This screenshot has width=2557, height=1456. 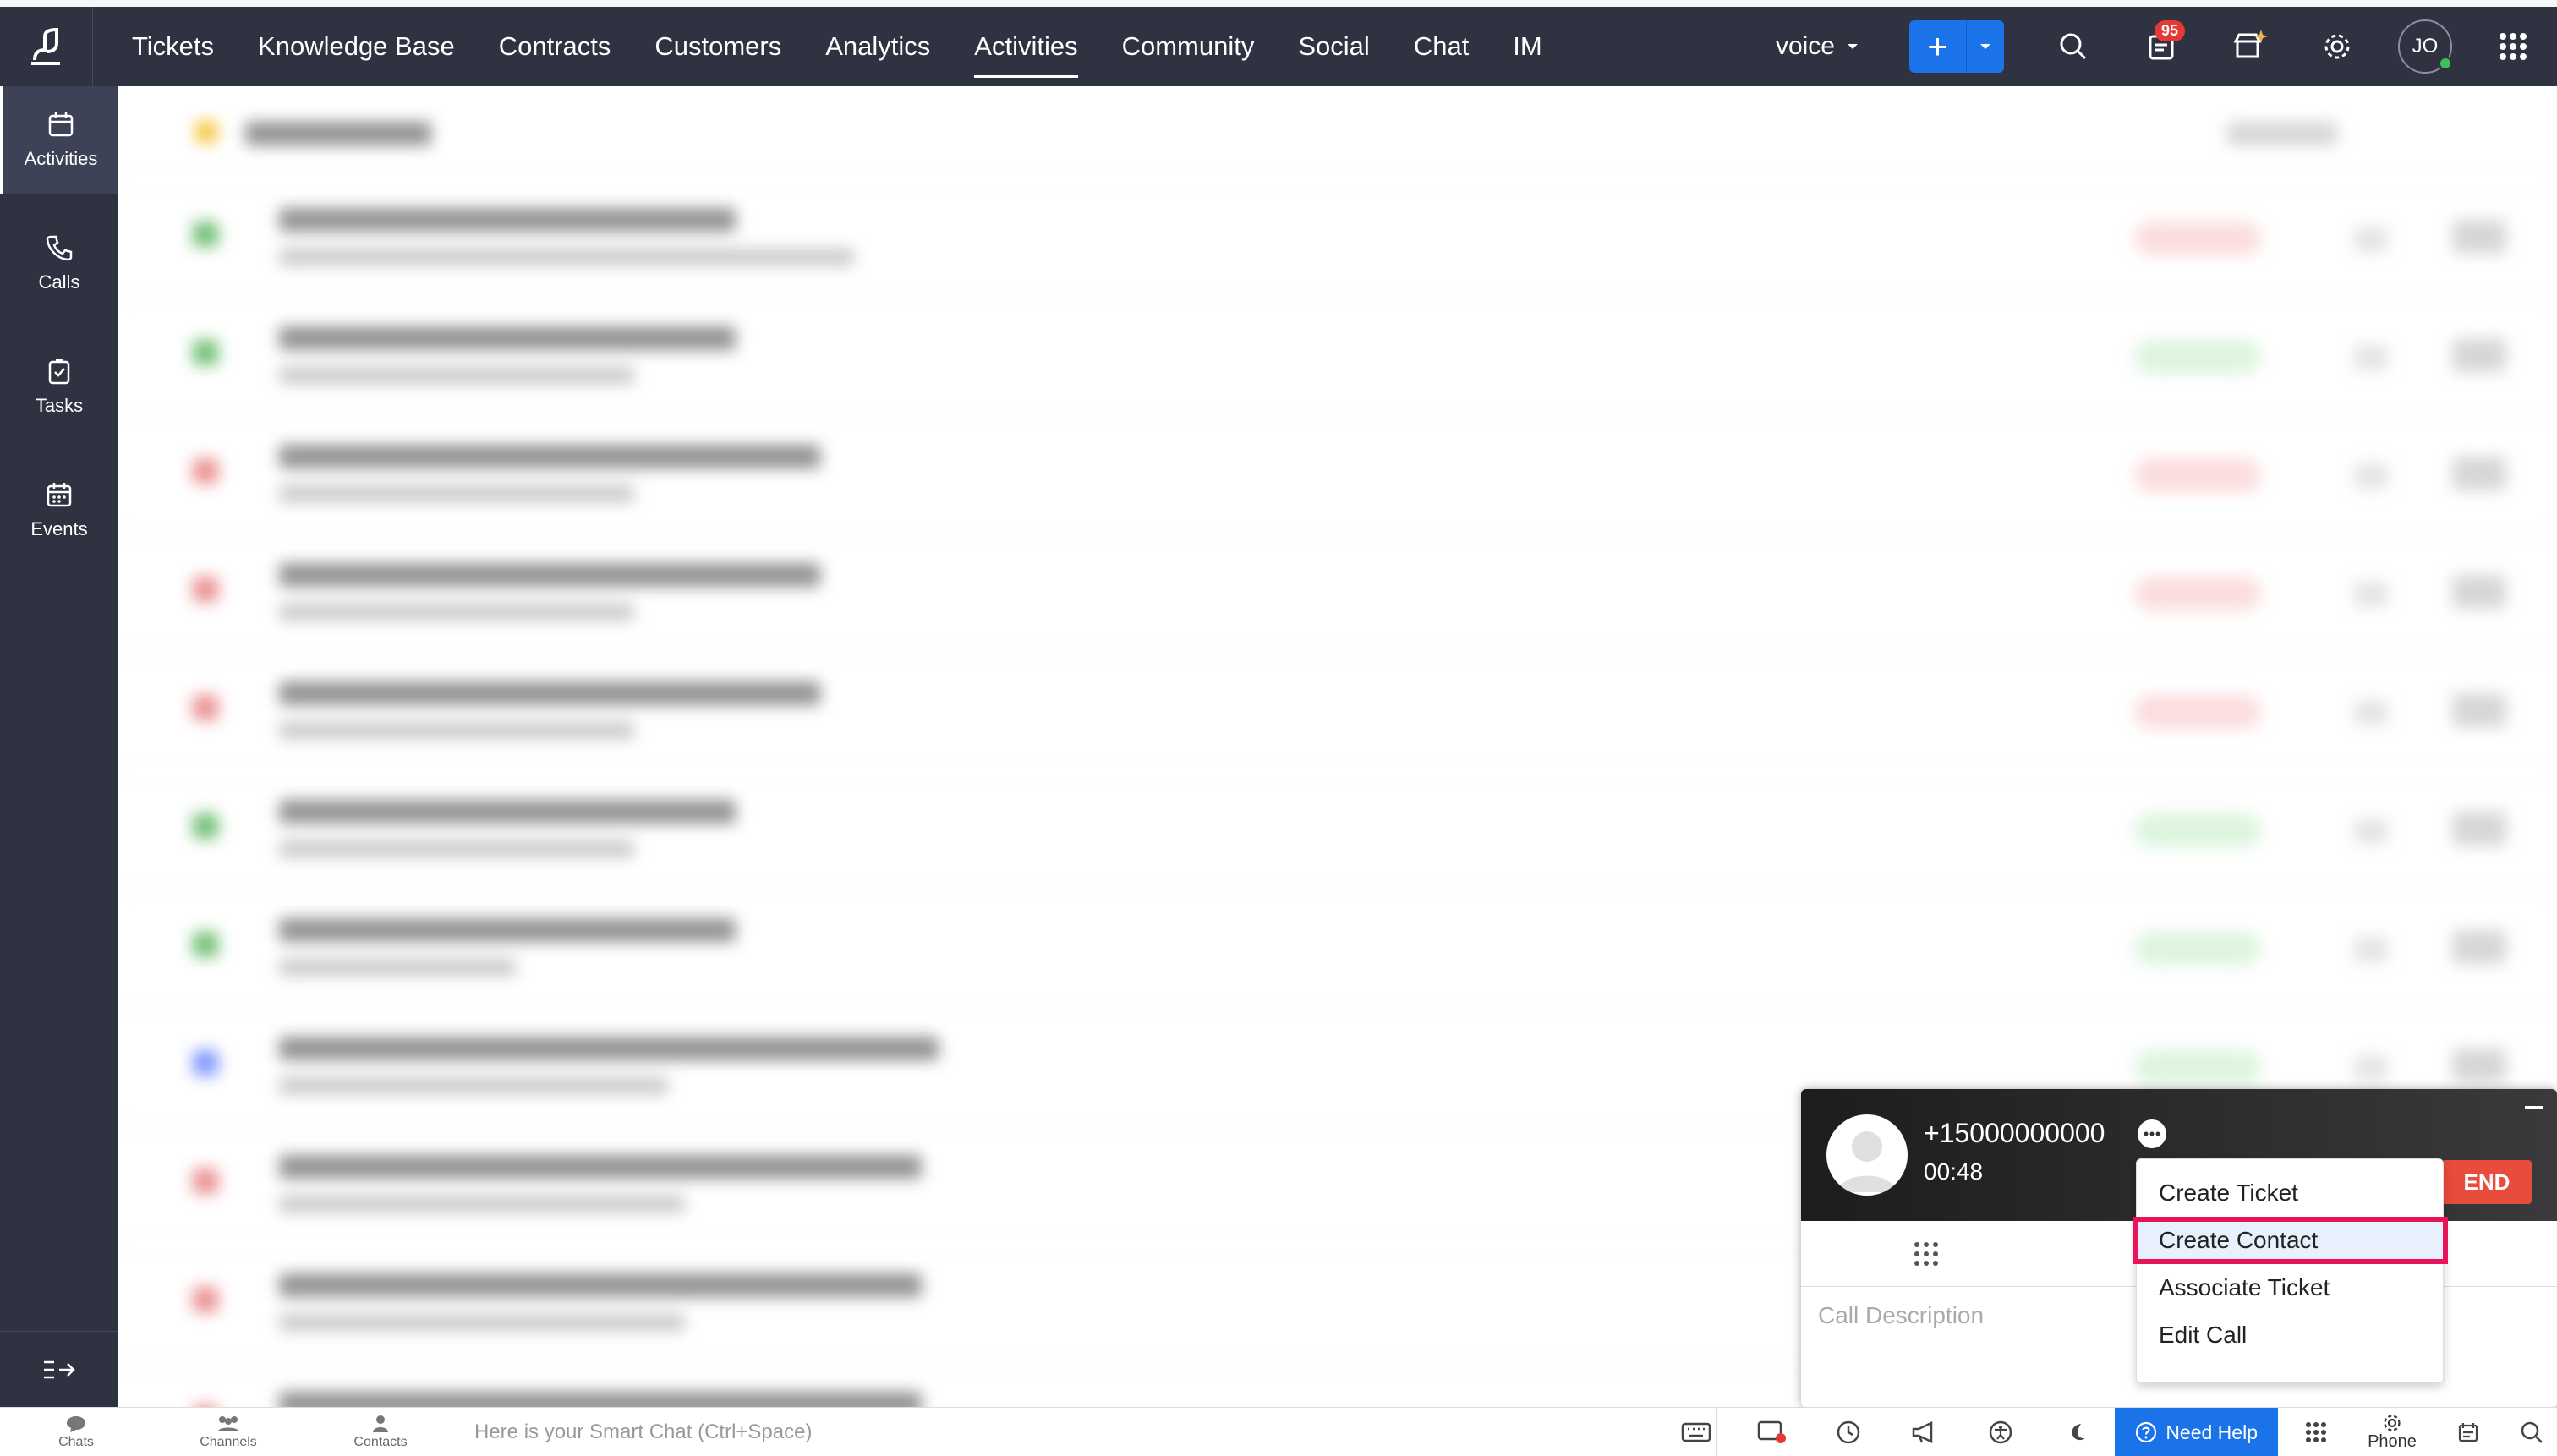 I want to click on bottom-chats-button: Chats, so click(x=76, y=1432).